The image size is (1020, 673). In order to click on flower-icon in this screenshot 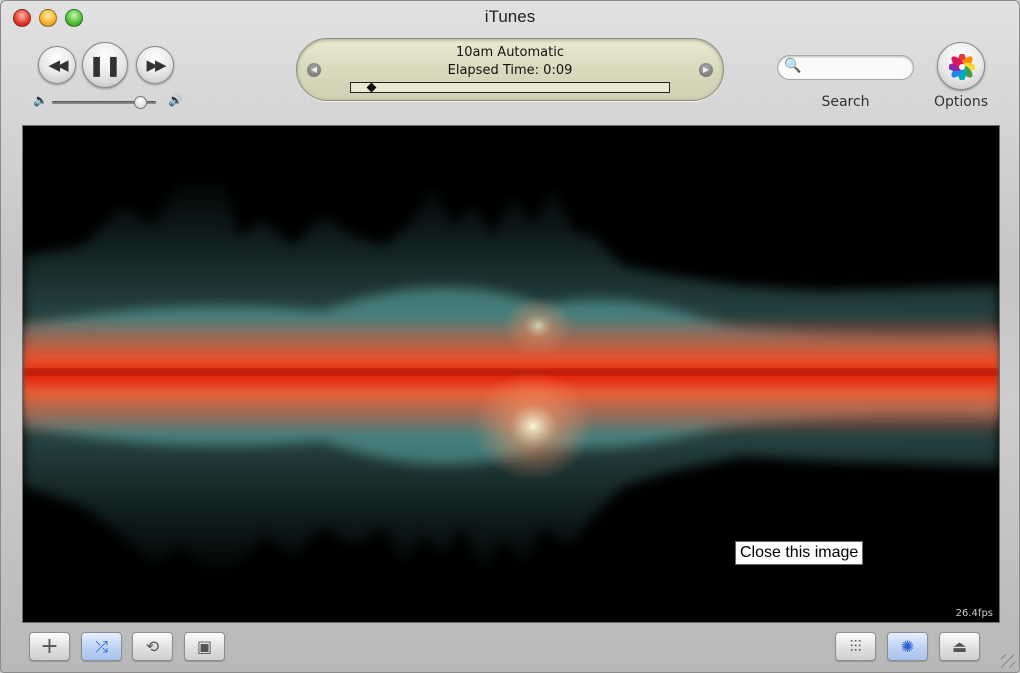, I will do `click(962, 67)`.